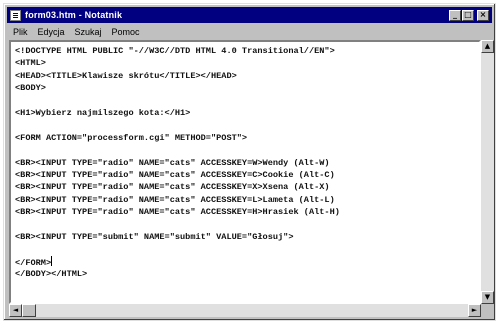 The width and height of the screenshot is (502, 329). Describe the element at coordinates (483, 15) in the screenshot. I see `close-button: ×` at that location.